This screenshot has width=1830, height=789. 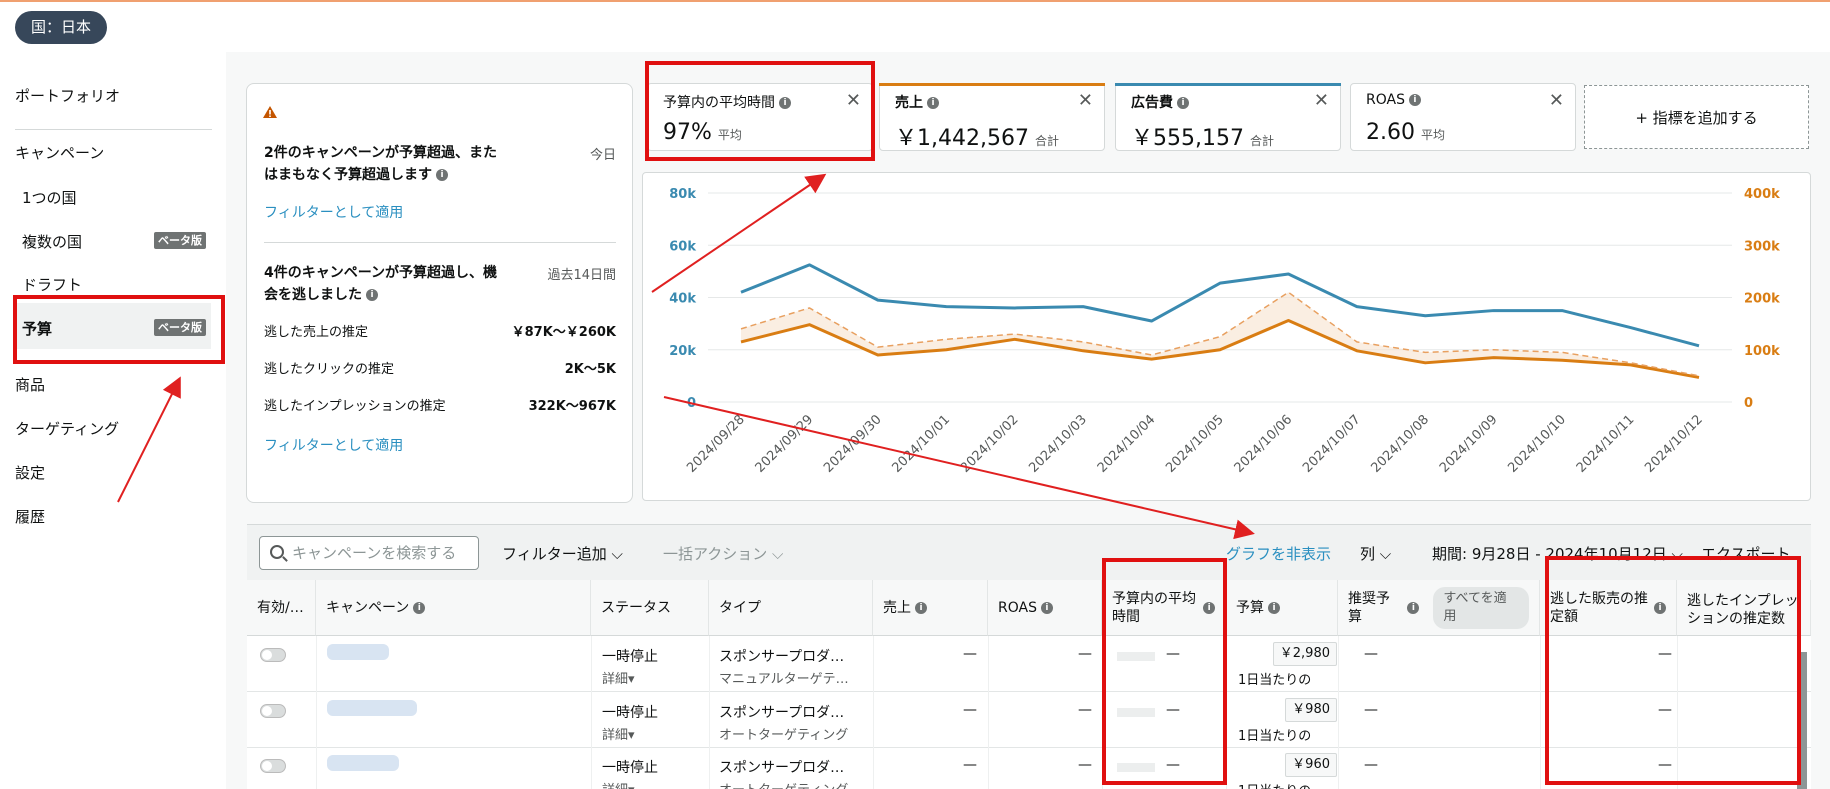 I want to click on x-tick-label: 2024/09/30, so click(x=853, y=444).